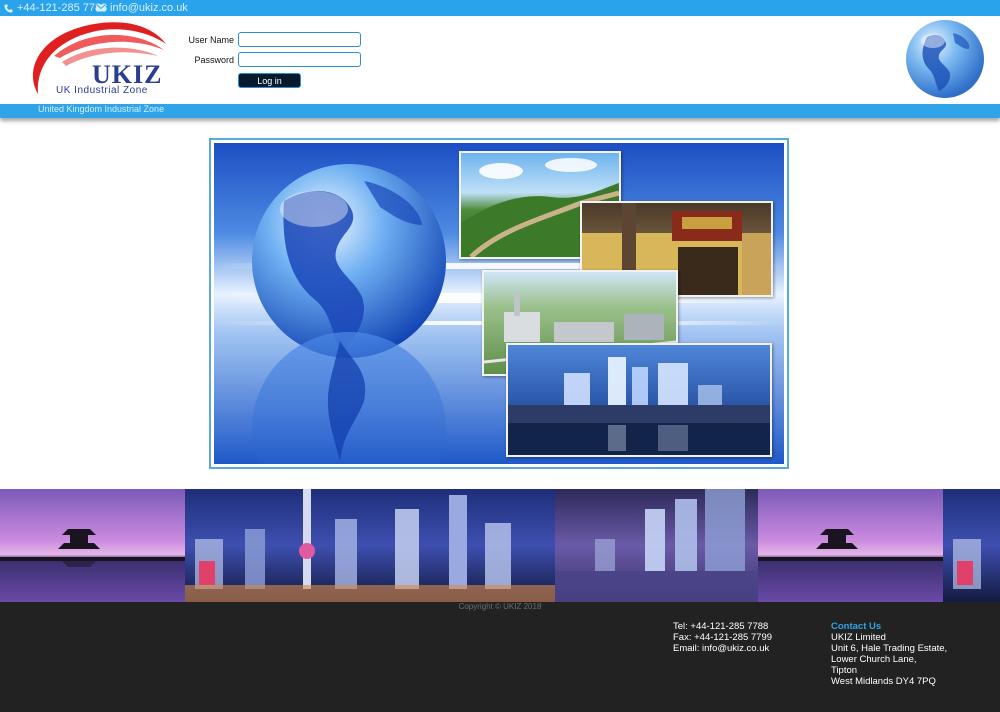 This screenshot has width=1000, height=712. What do you see at coordinates (858, 637) in the screenshot?
I see `address-line: UKIZ Limited` at bounding box center [858, 637].